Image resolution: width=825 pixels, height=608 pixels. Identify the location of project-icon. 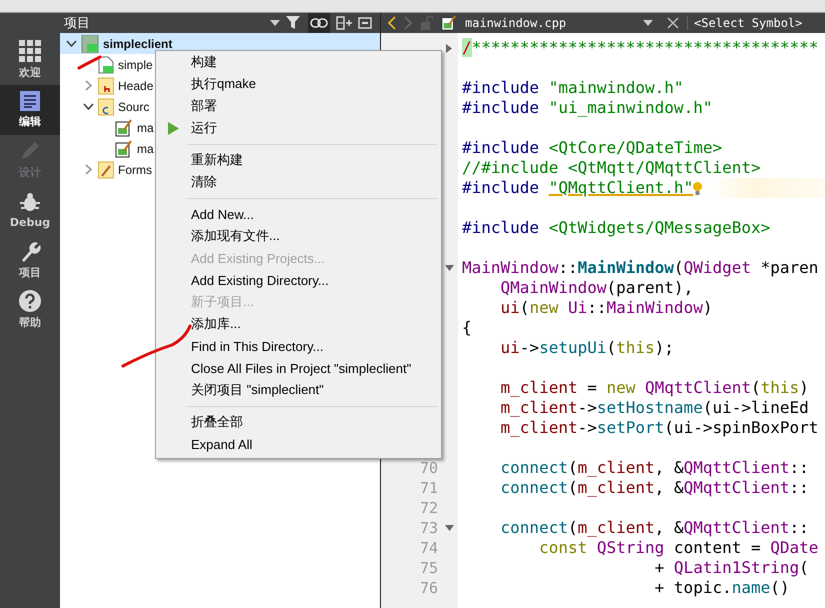
(90, 43).